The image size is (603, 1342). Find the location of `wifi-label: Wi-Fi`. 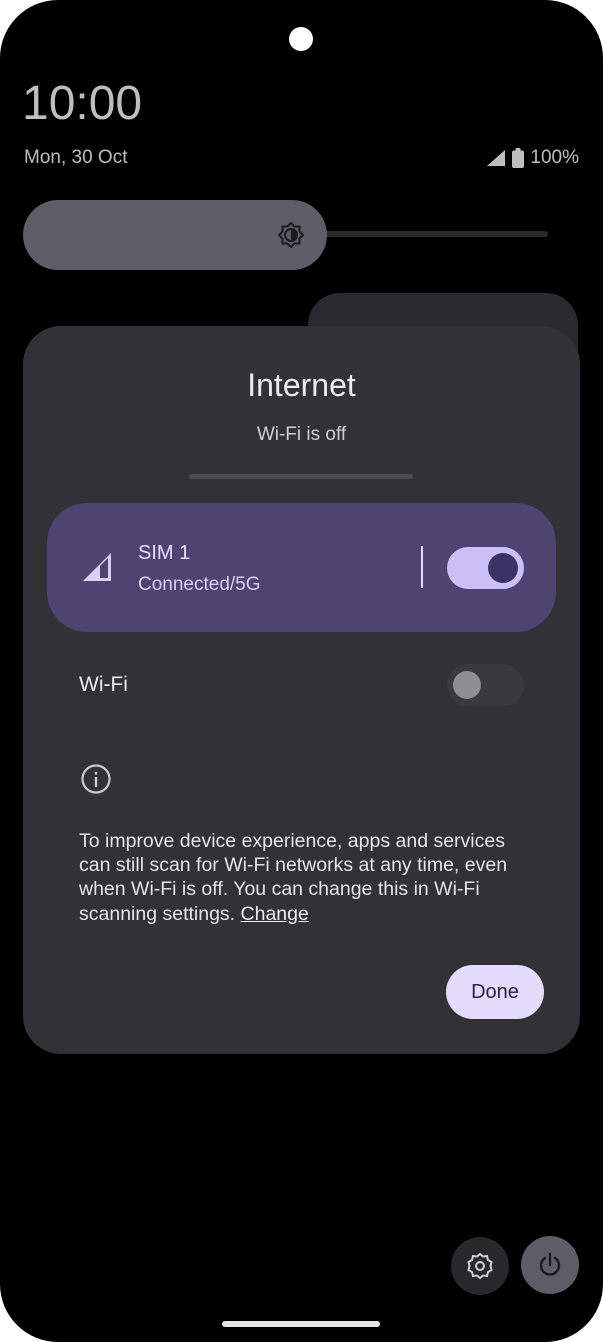

wifi-label: Wi-Fi is located at coordinates (103, 684).